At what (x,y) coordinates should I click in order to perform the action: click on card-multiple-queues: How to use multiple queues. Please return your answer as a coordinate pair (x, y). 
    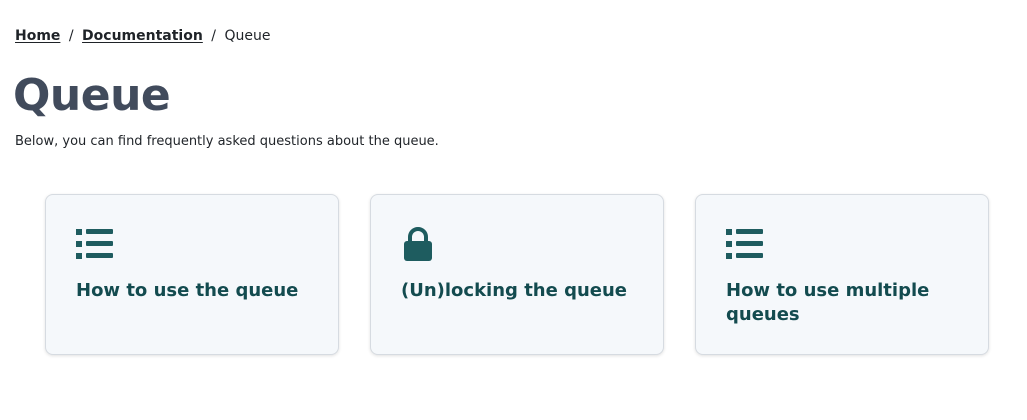
    Looking at the image, I should click on (842, 274).